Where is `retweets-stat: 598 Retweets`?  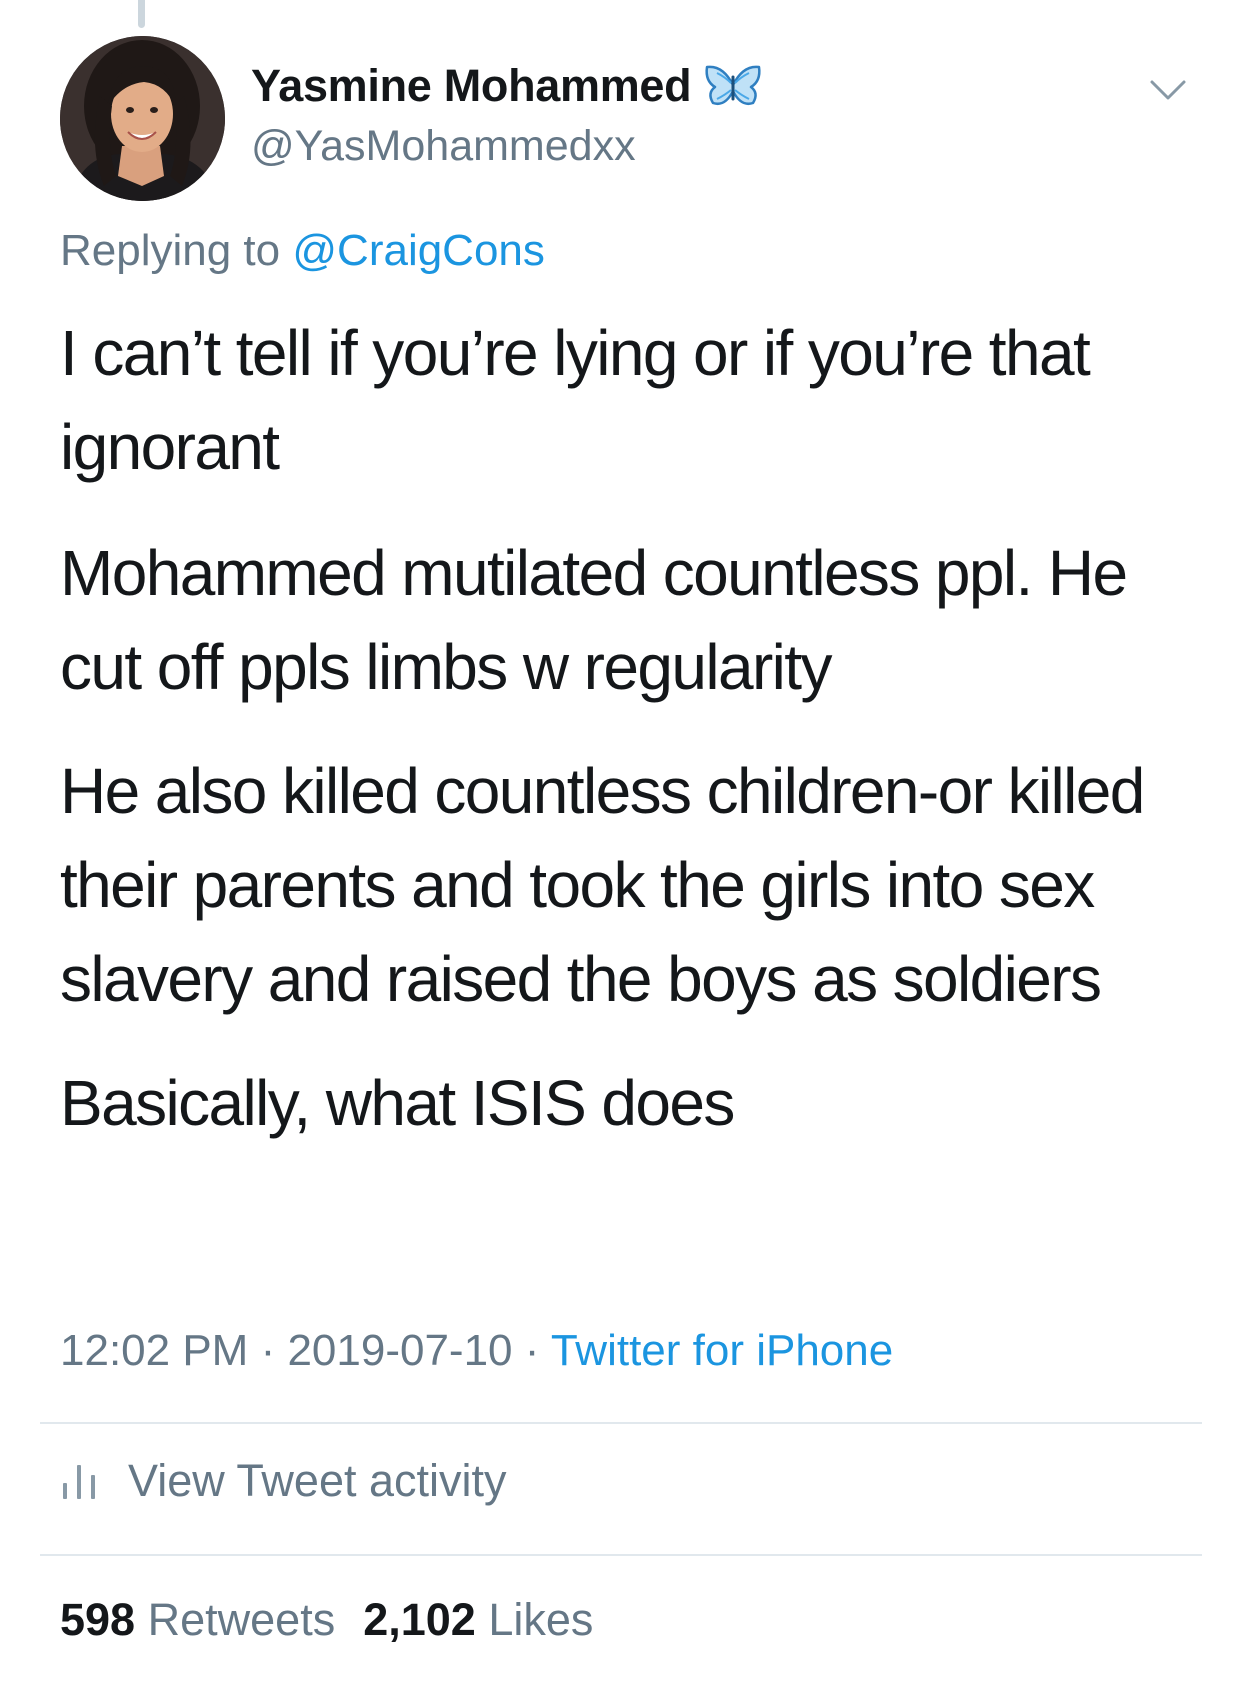
retweets-stat: 598 Retweets is located at coordinates (197, 1619).